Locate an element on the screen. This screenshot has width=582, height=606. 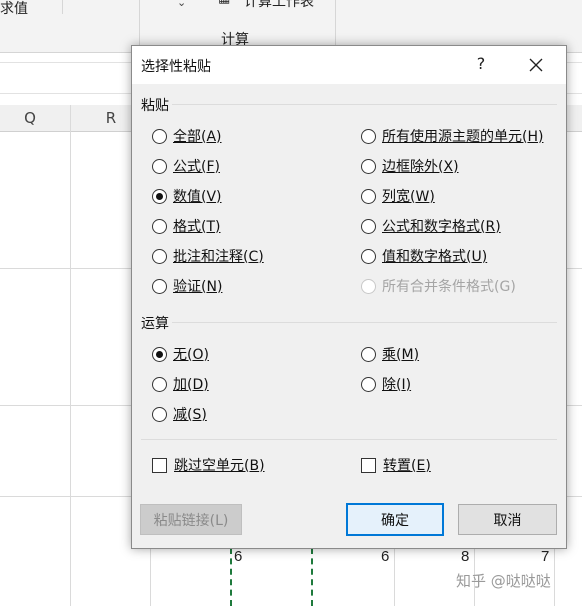
checkbox-option: 跳过空单元(B) is located at coordinates (208, 465).